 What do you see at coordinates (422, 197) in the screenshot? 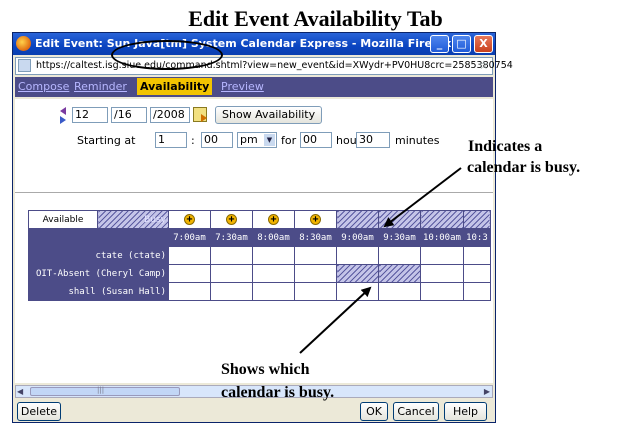
I see `busy-arrow` at bounding box center [422, 197].